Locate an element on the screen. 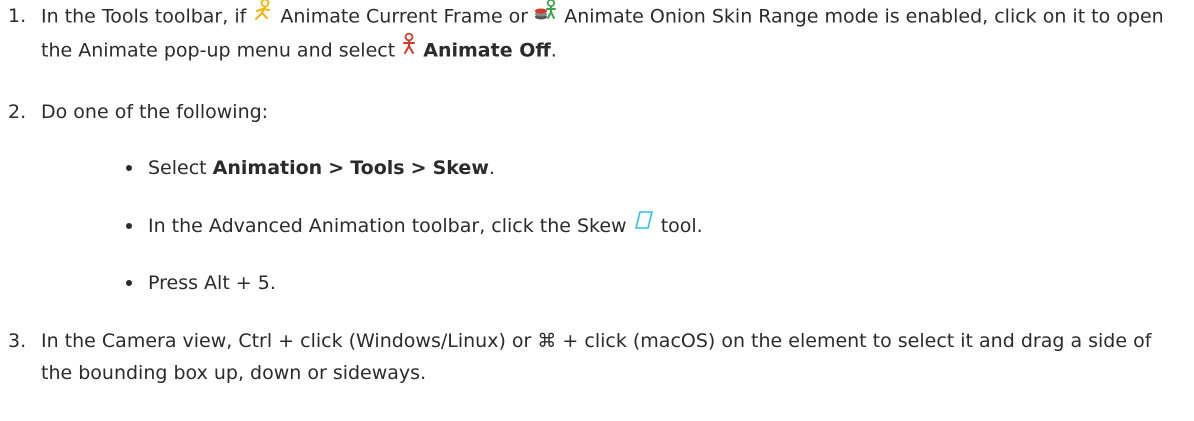  step-2: 2. Do one of the following: is located at coordinates (598, 112).